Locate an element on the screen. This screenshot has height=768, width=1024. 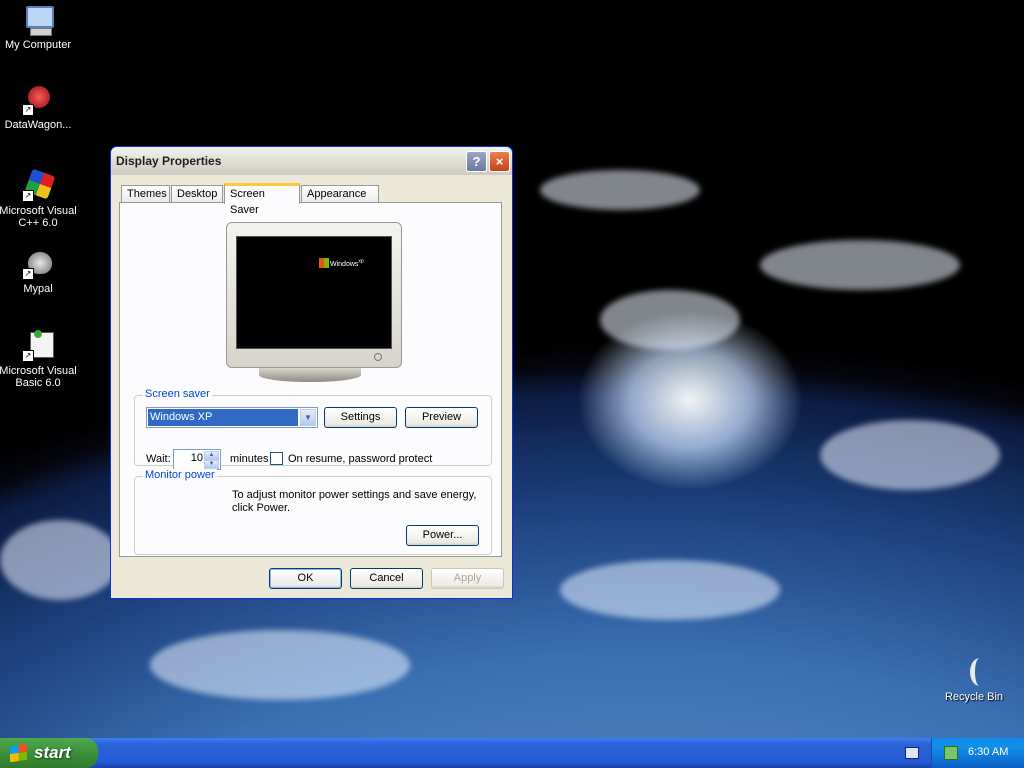
password-protect-checkbox is located at coordinates (276, 458).